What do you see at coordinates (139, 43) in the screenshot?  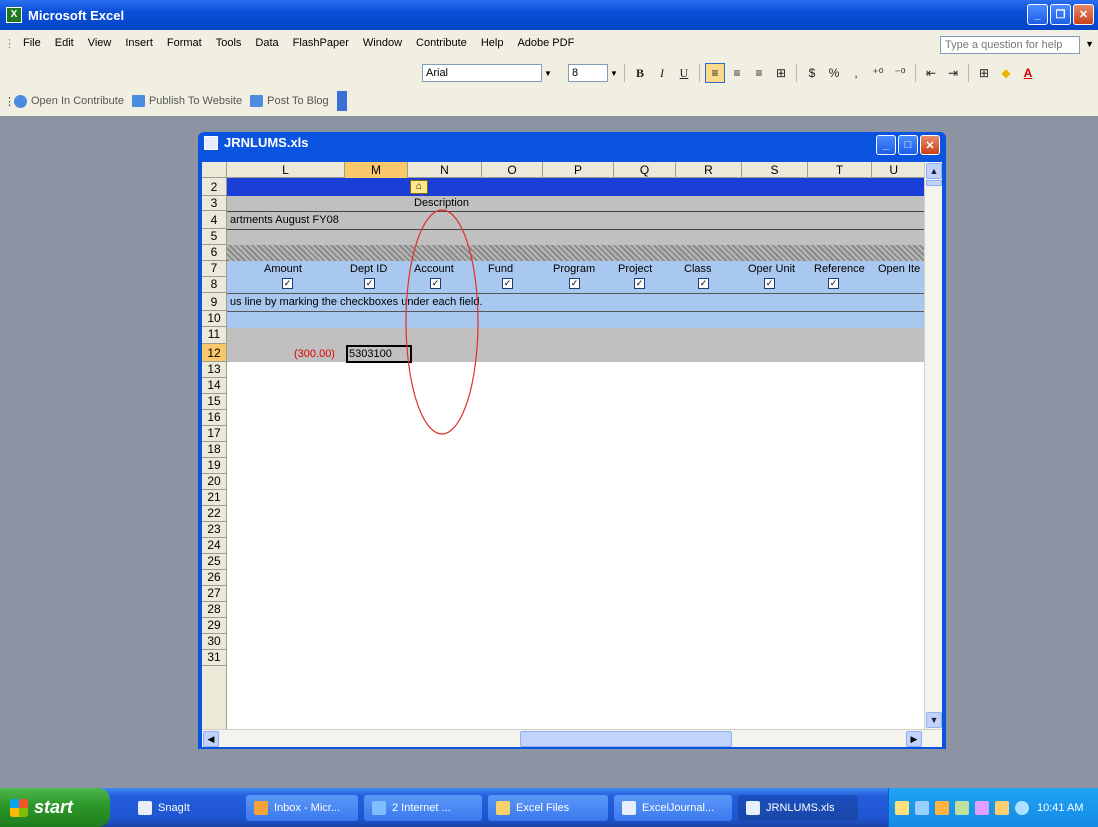 I see `menu-insert: Insert` at bounding box center [139, 43].